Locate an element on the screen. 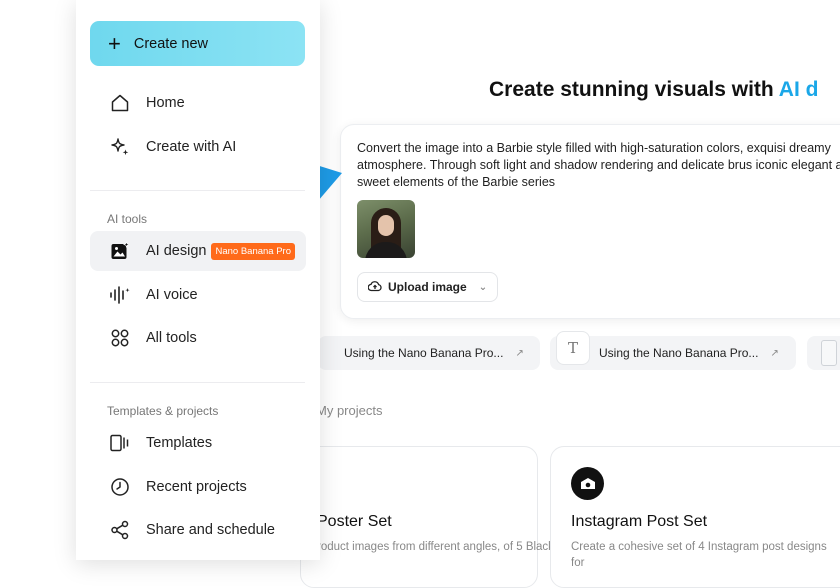  sidebar-item-share-and-schedule: Share and schedule is located at coordinates (198, 530).